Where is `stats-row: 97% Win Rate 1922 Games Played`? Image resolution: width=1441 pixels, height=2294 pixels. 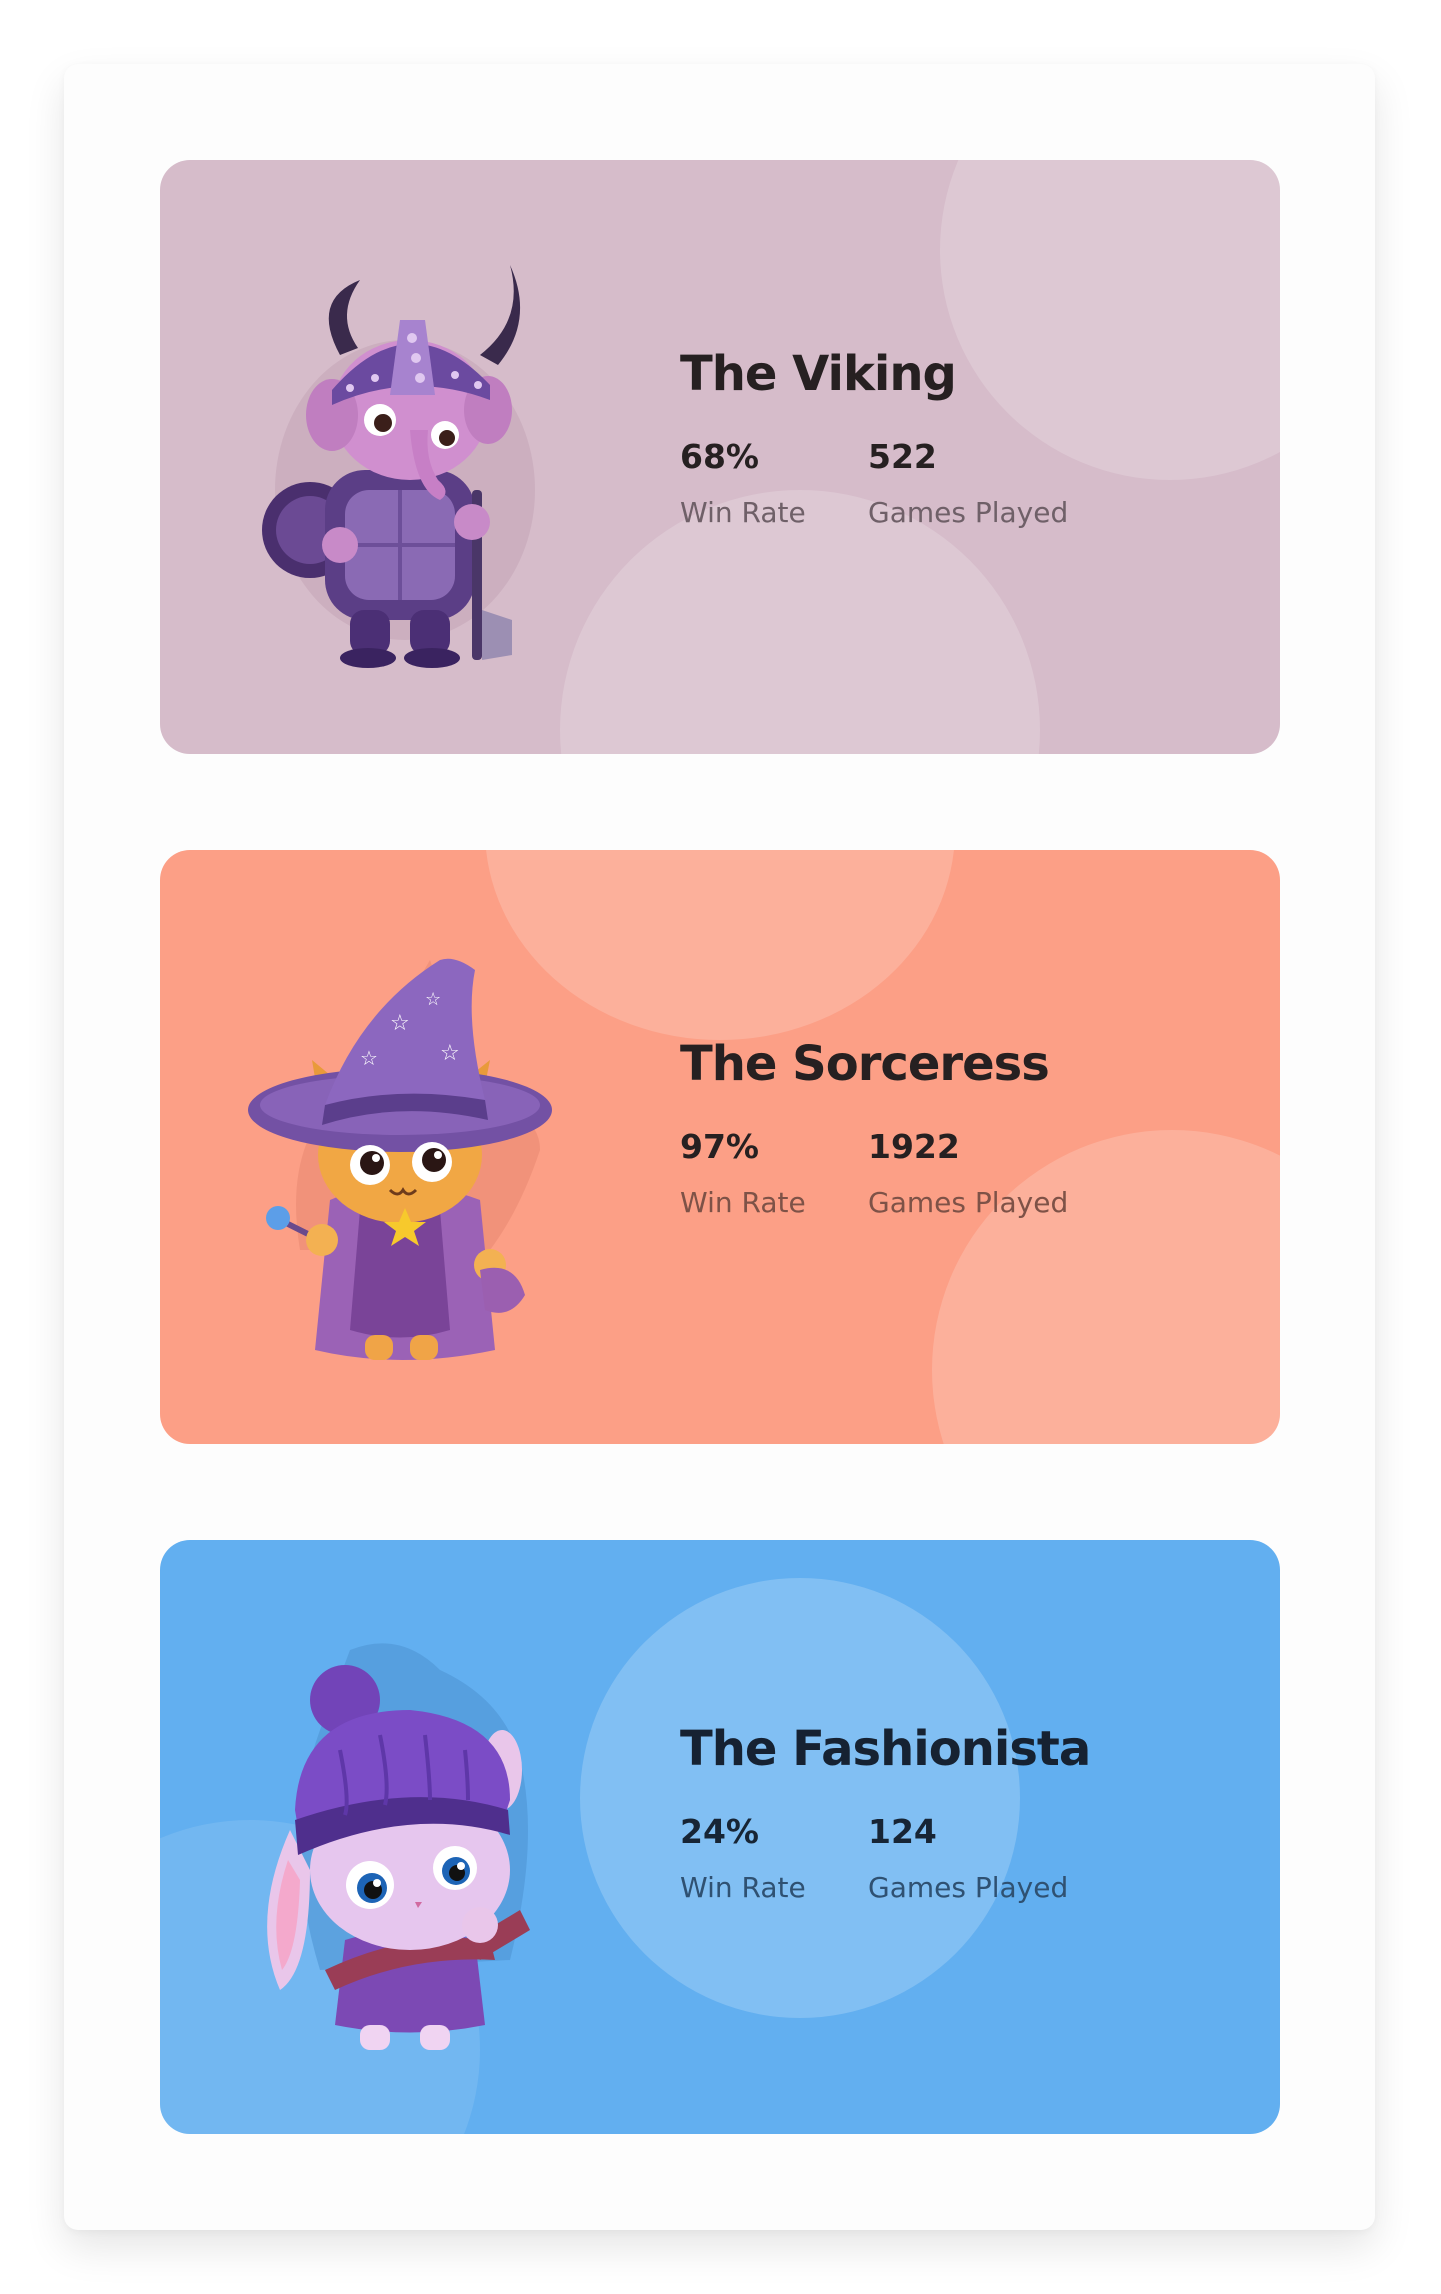 stats-row: 97% Win Rate 1922 Games Played is located at coordinates (874, 1173).